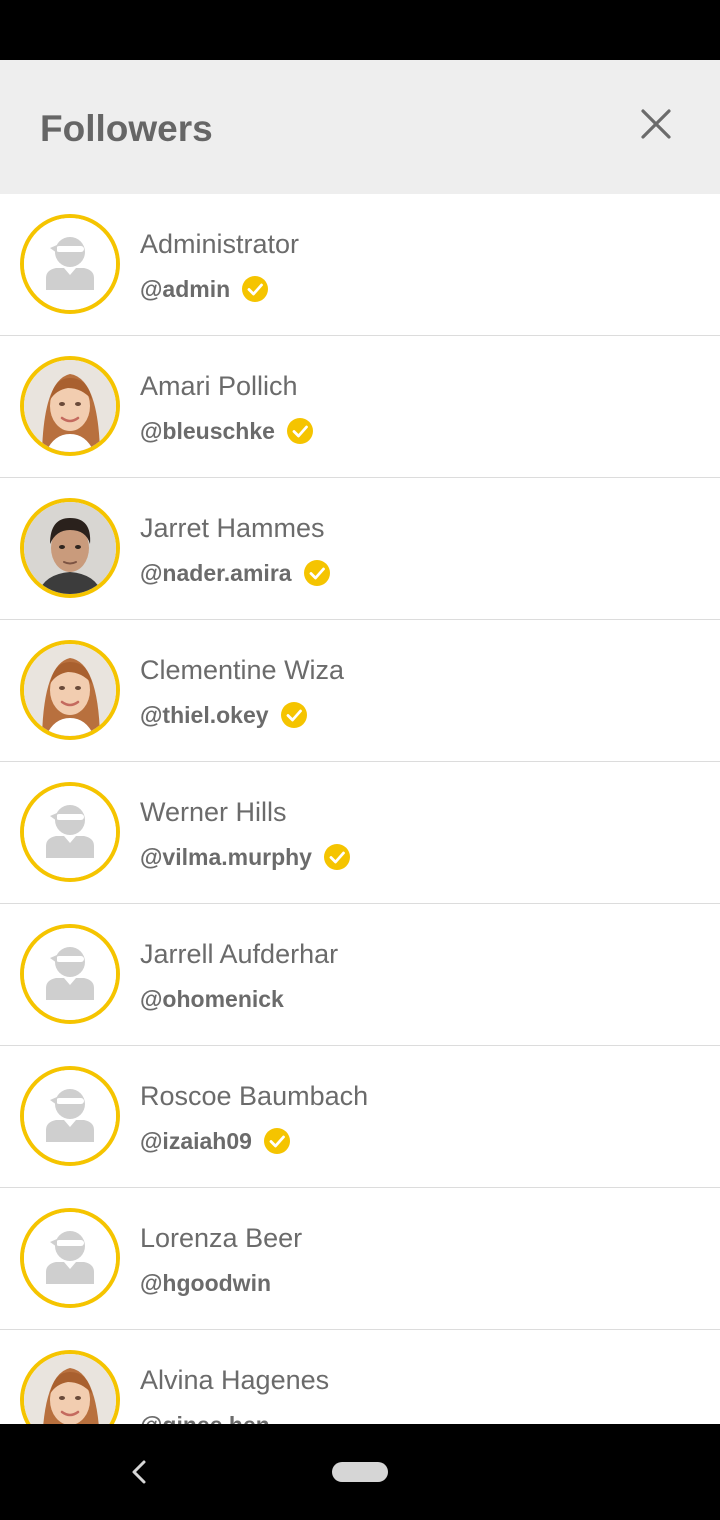  I want to click on follower-row: Amari Pollich @bleuschke, so click(360, 407).